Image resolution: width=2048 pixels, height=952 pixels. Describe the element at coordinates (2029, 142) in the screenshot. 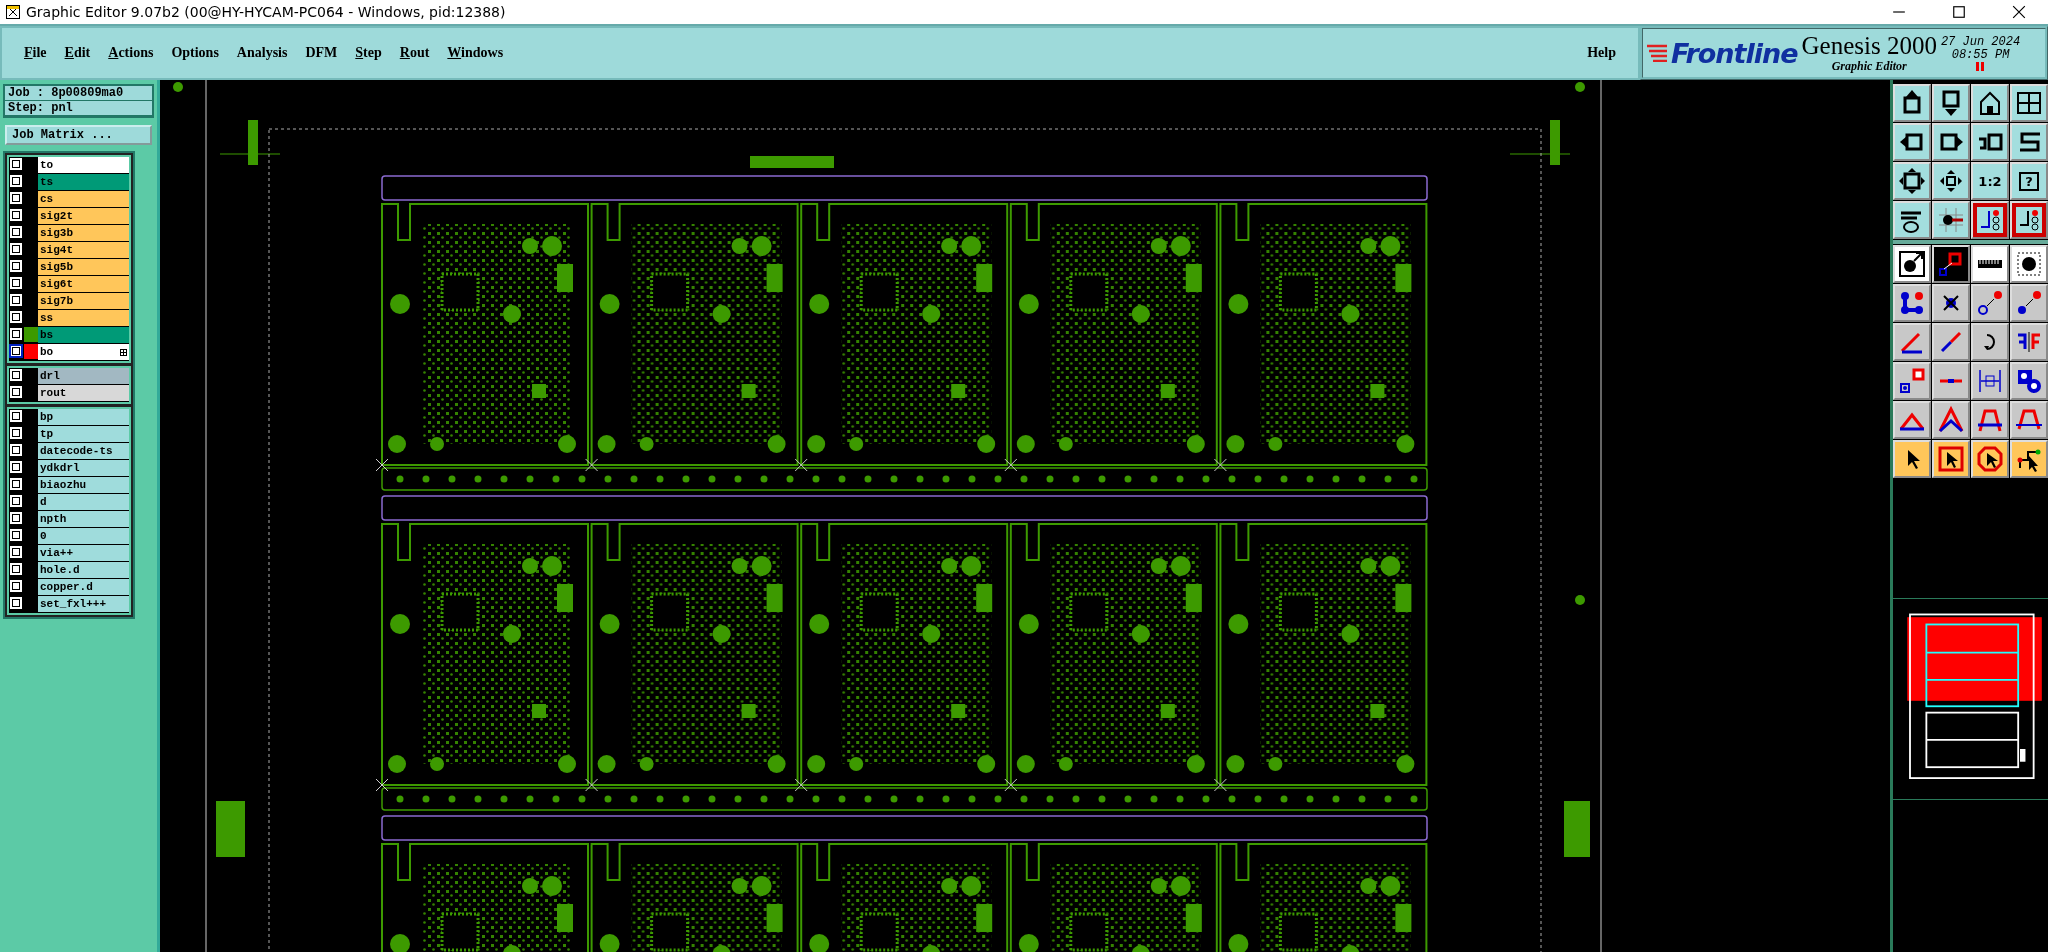

I see `s-curve-icon` at that location.